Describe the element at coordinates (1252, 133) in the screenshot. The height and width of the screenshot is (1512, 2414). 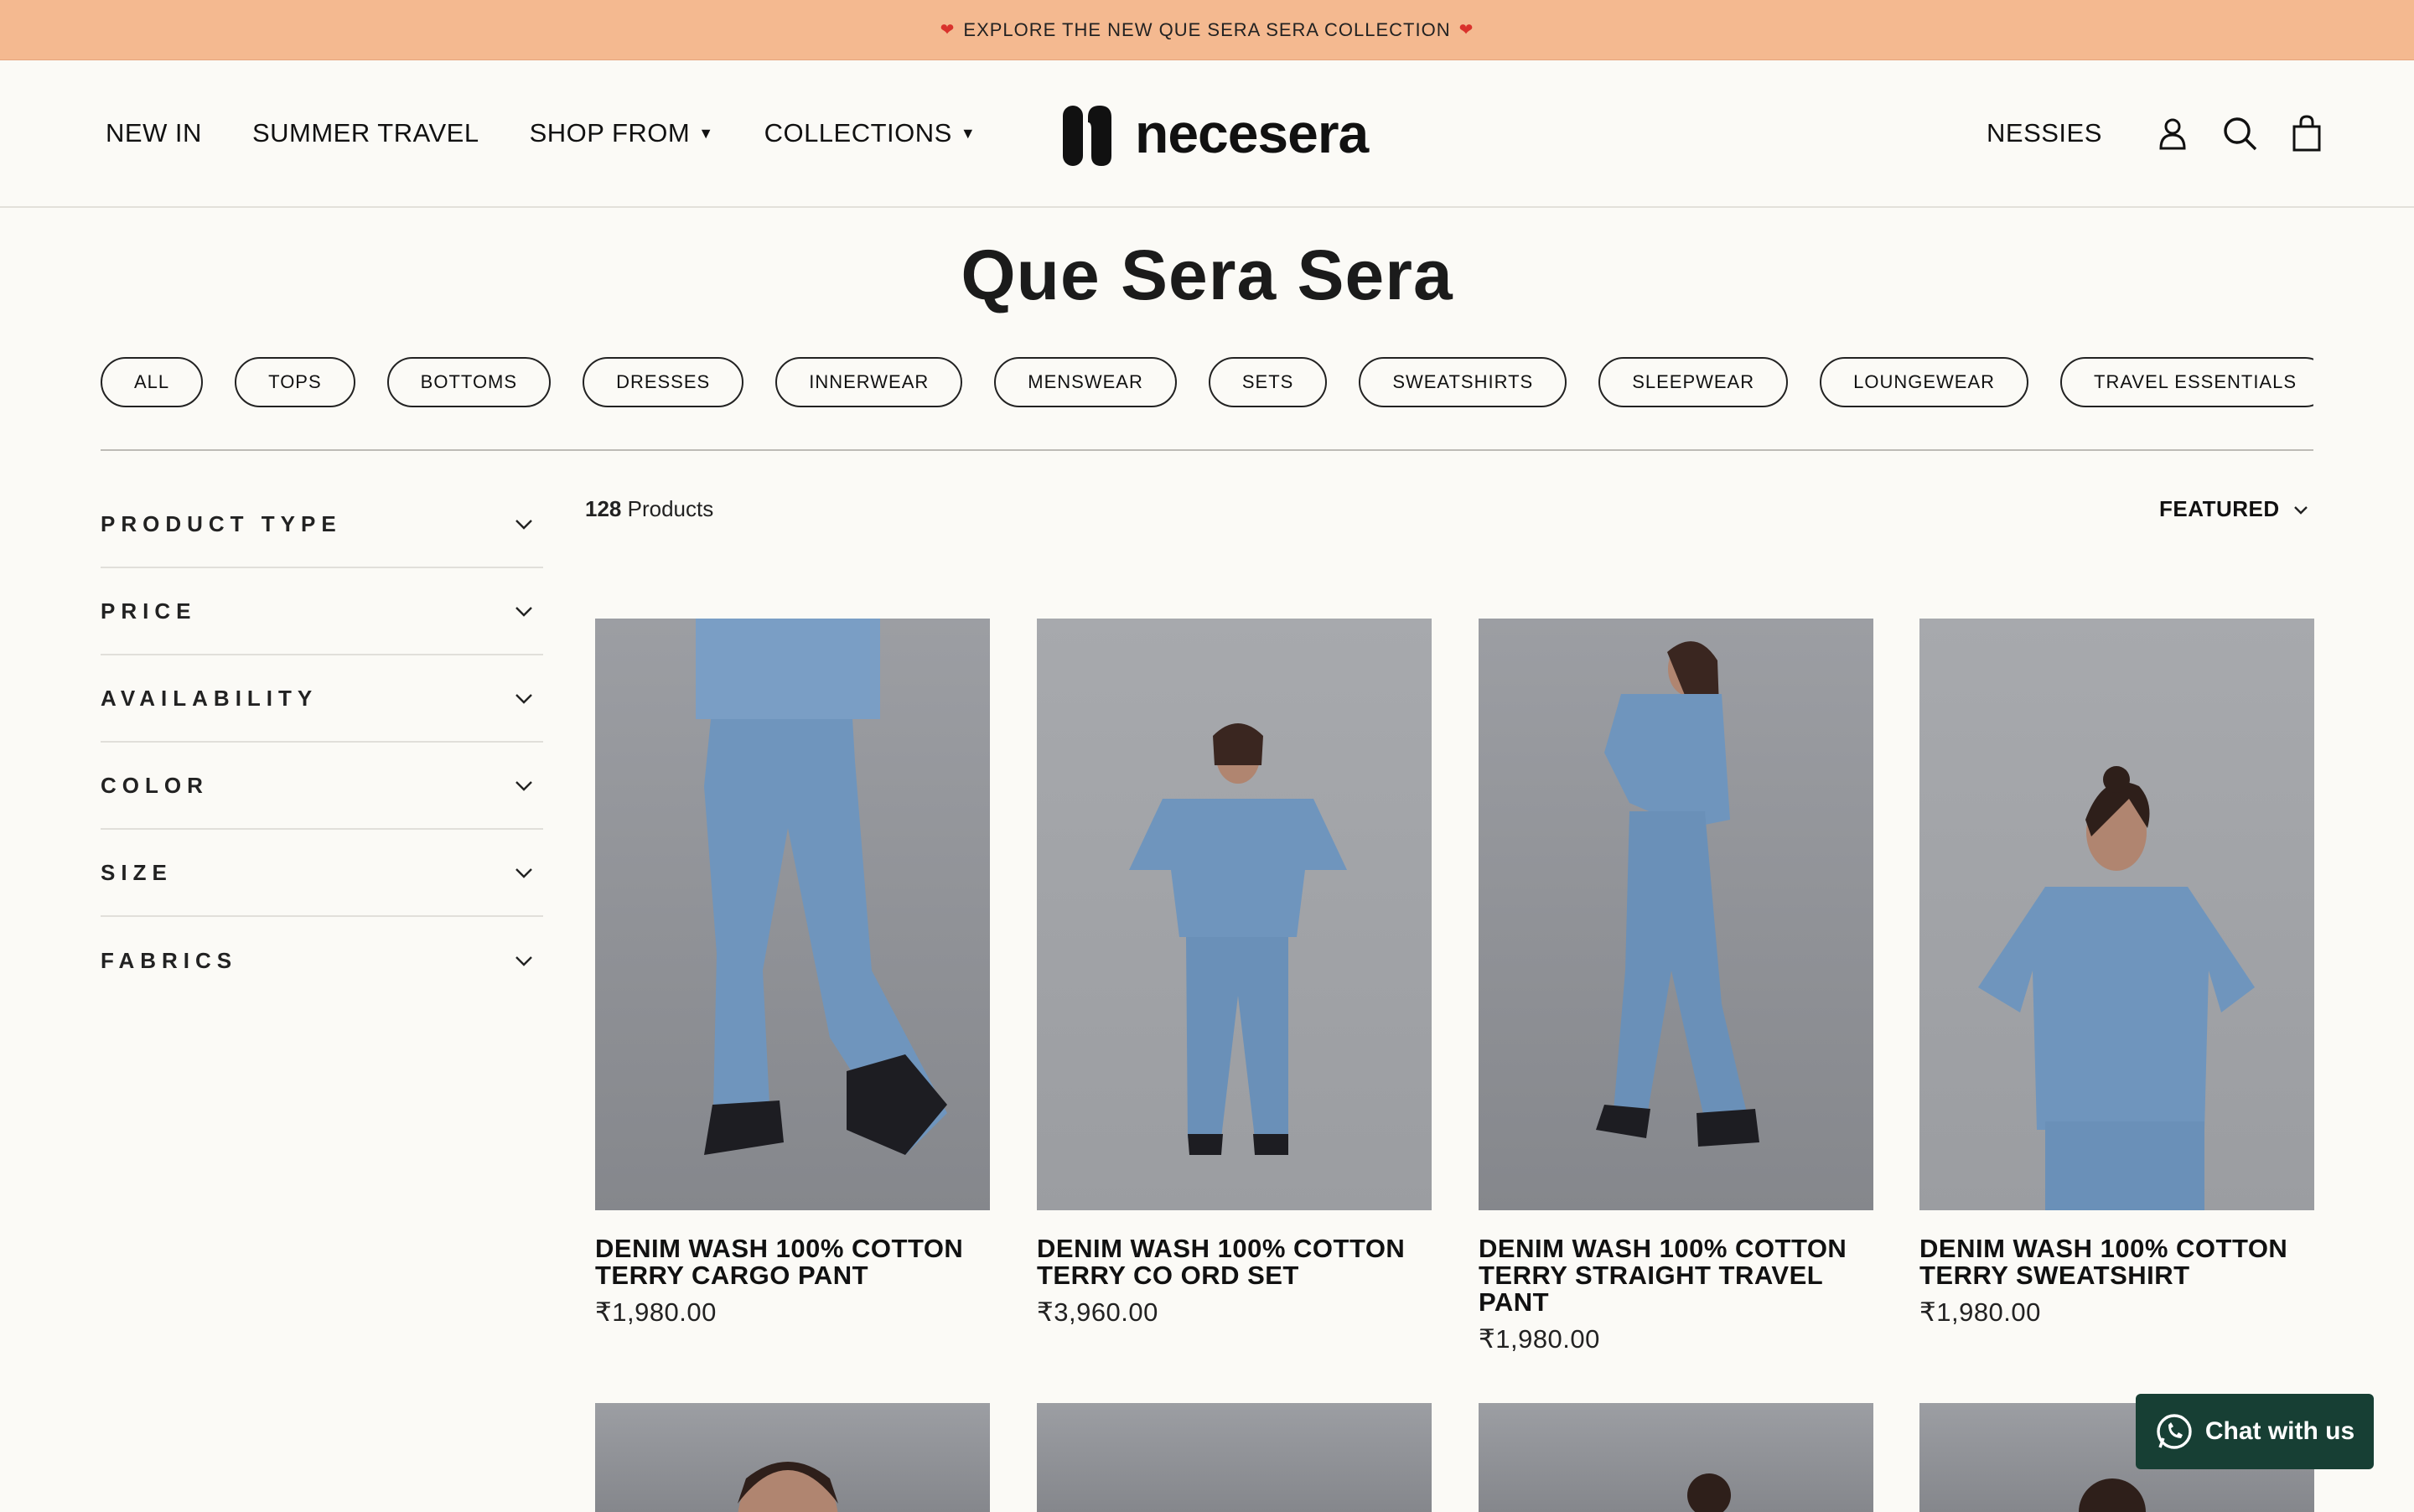
I see `brand-name: necesera` at that location.